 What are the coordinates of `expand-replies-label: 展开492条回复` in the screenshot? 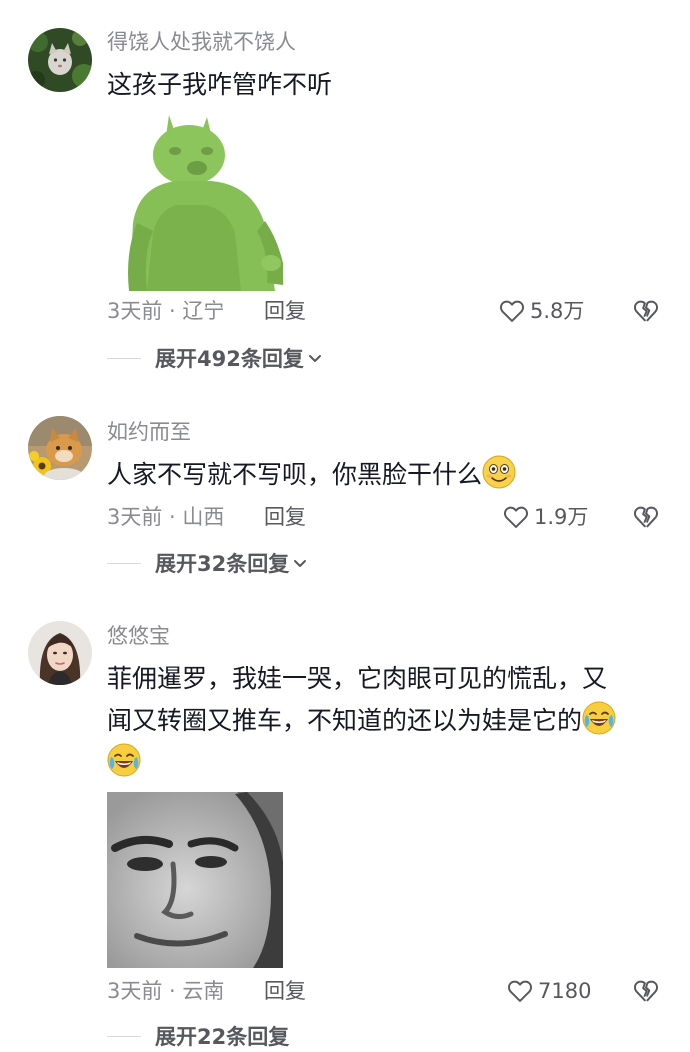 It's located at (238, 359).